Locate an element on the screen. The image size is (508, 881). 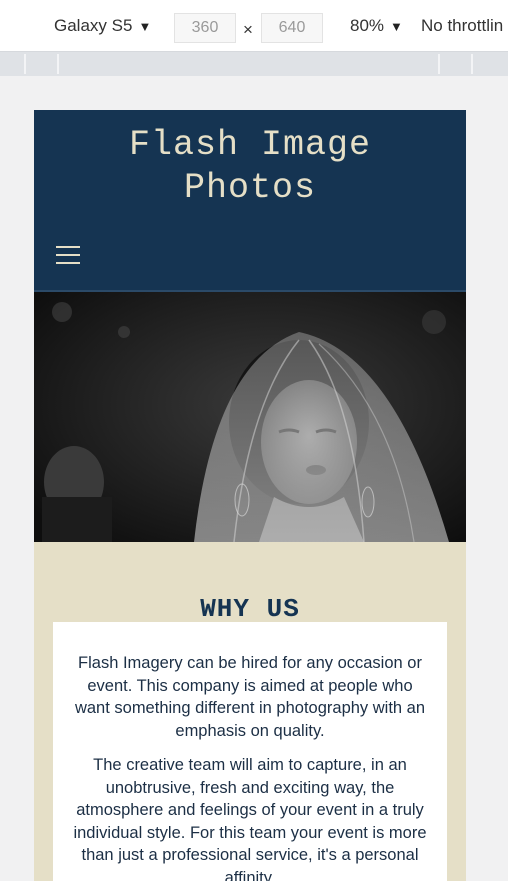
height-input: 640 is located at coordinates (292, 28).